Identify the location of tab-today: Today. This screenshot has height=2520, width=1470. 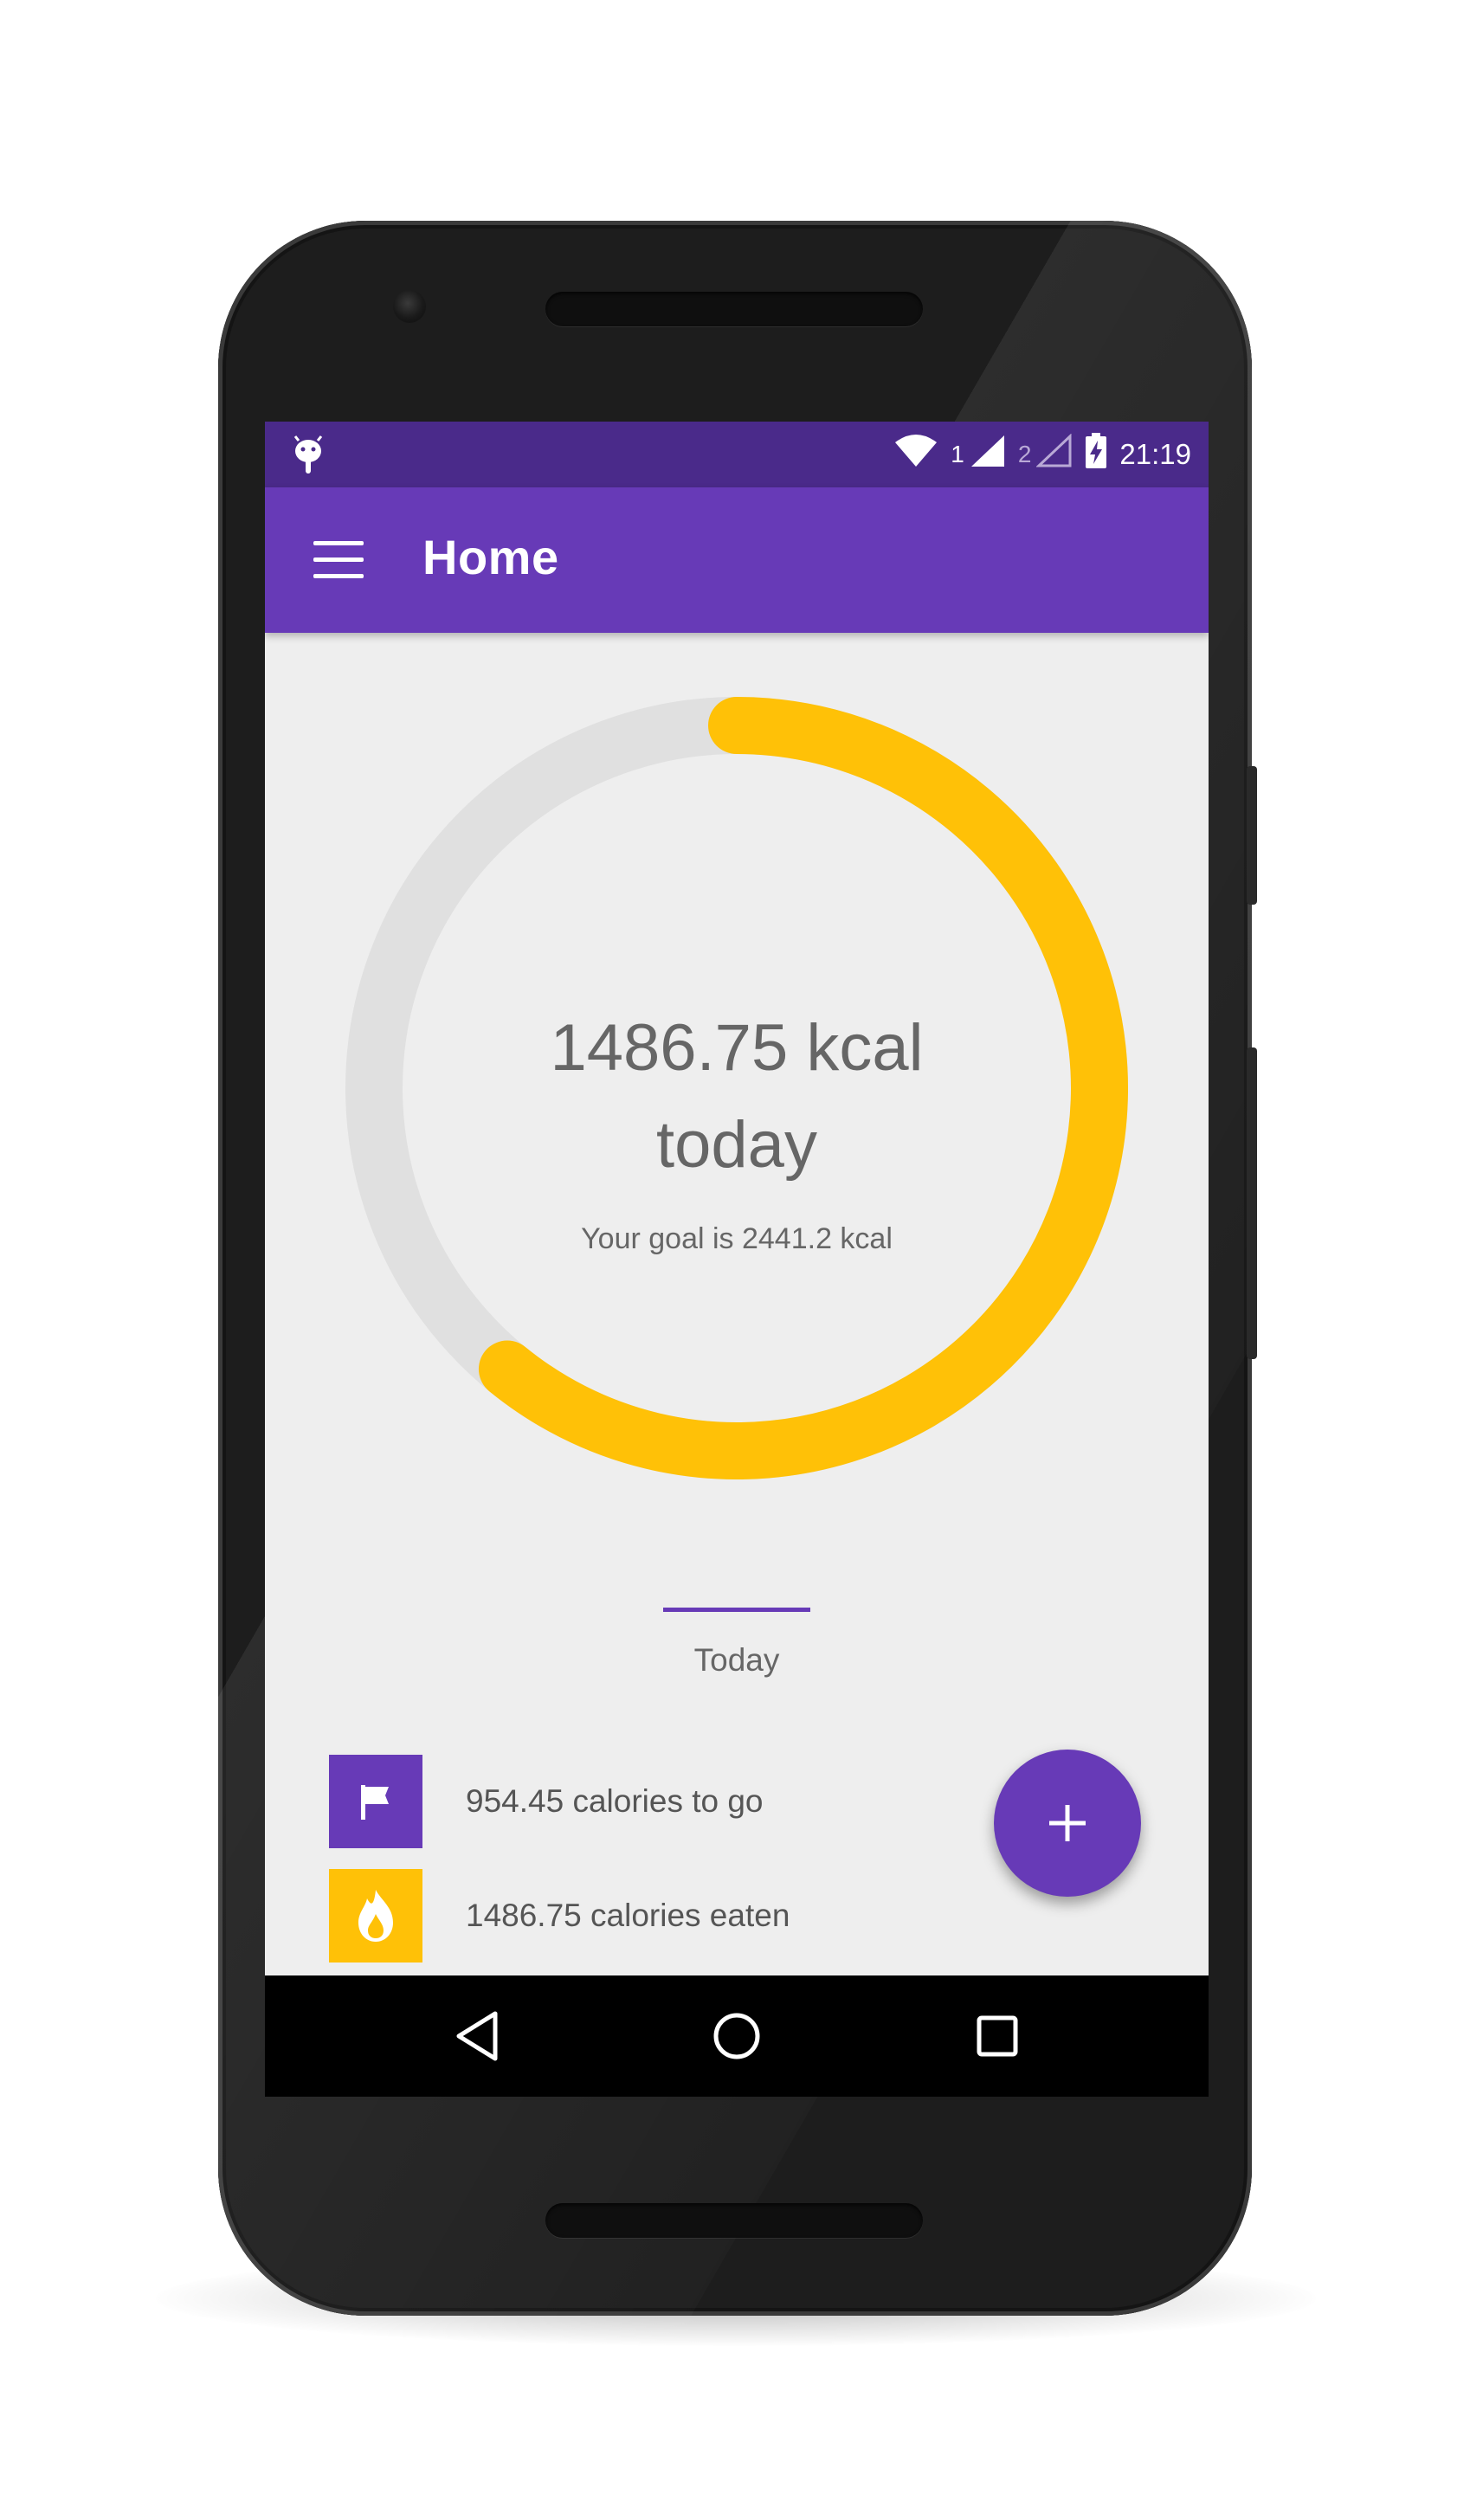
(737, 1660).